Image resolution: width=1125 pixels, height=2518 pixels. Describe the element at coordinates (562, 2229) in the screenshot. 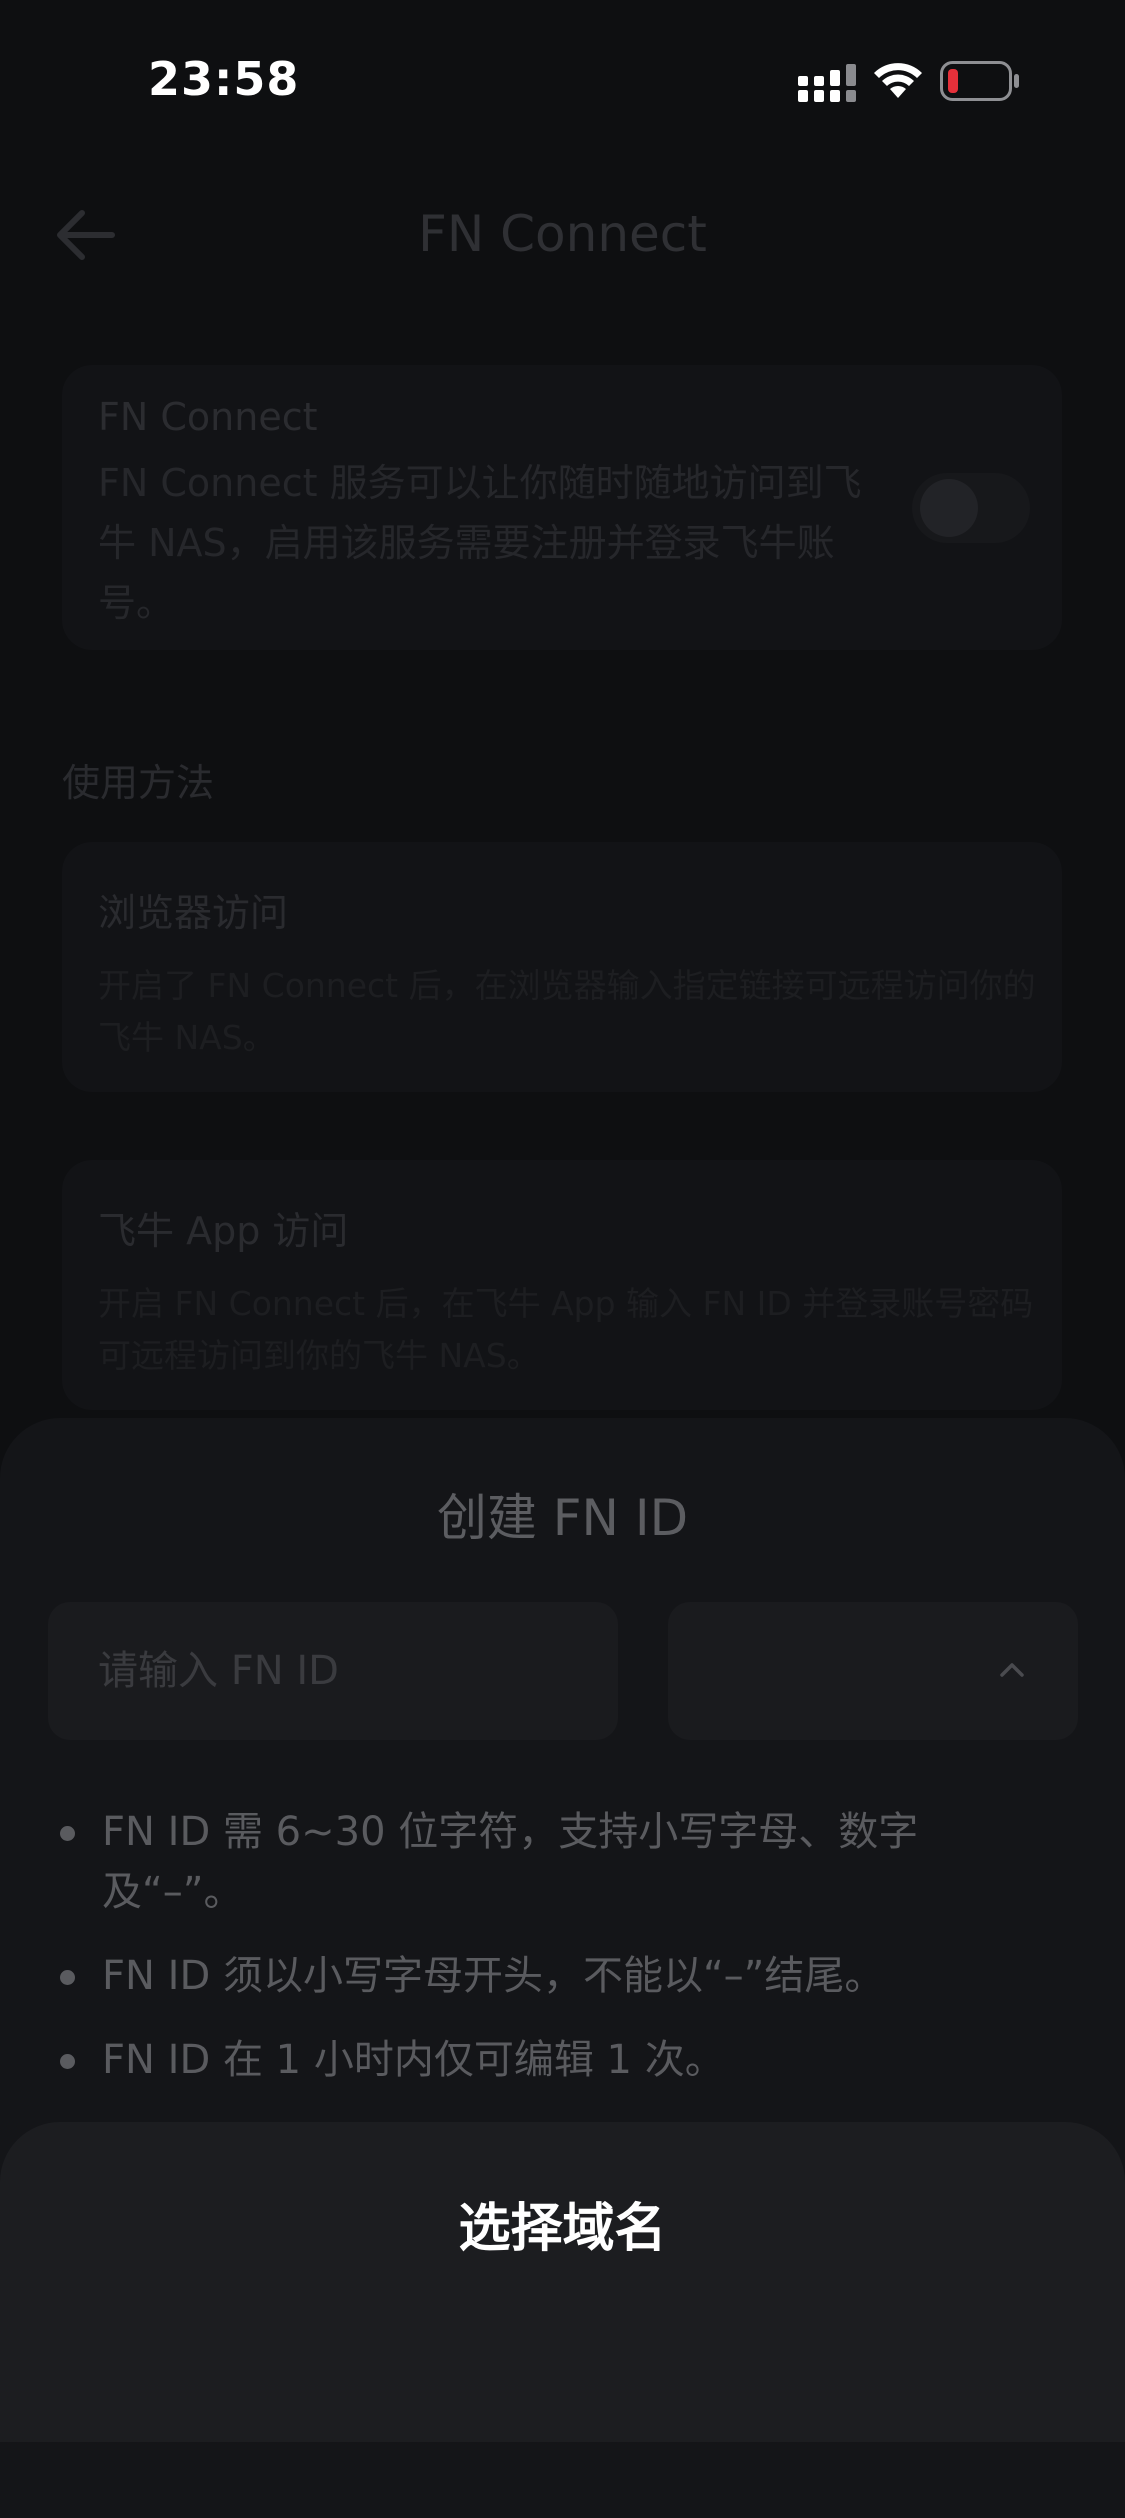

I see `select-domain-title: 选择域名` at that location.